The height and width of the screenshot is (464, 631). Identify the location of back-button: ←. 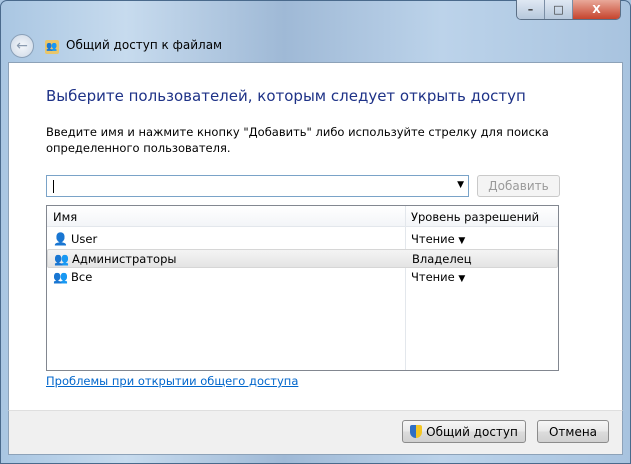
(22, 46).